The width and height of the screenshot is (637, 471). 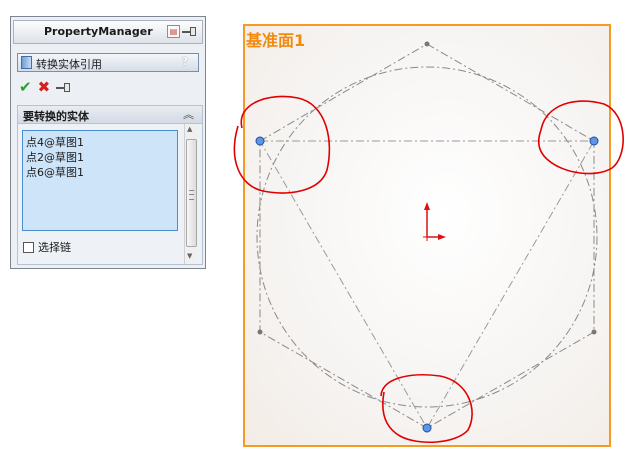 What do you see at coordinates (173, 31) in the screenshot?
I see `config-icon: ▤` at bounding box center [173, 31].